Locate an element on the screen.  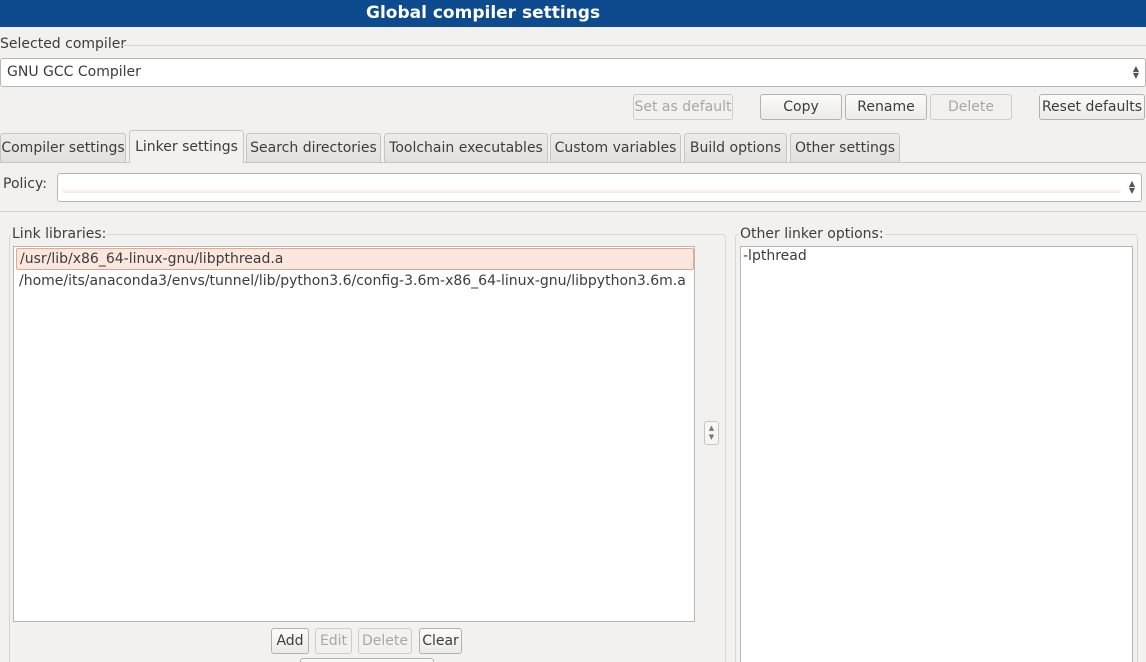
policy-select-stripe is located at coordinates (591, 190).